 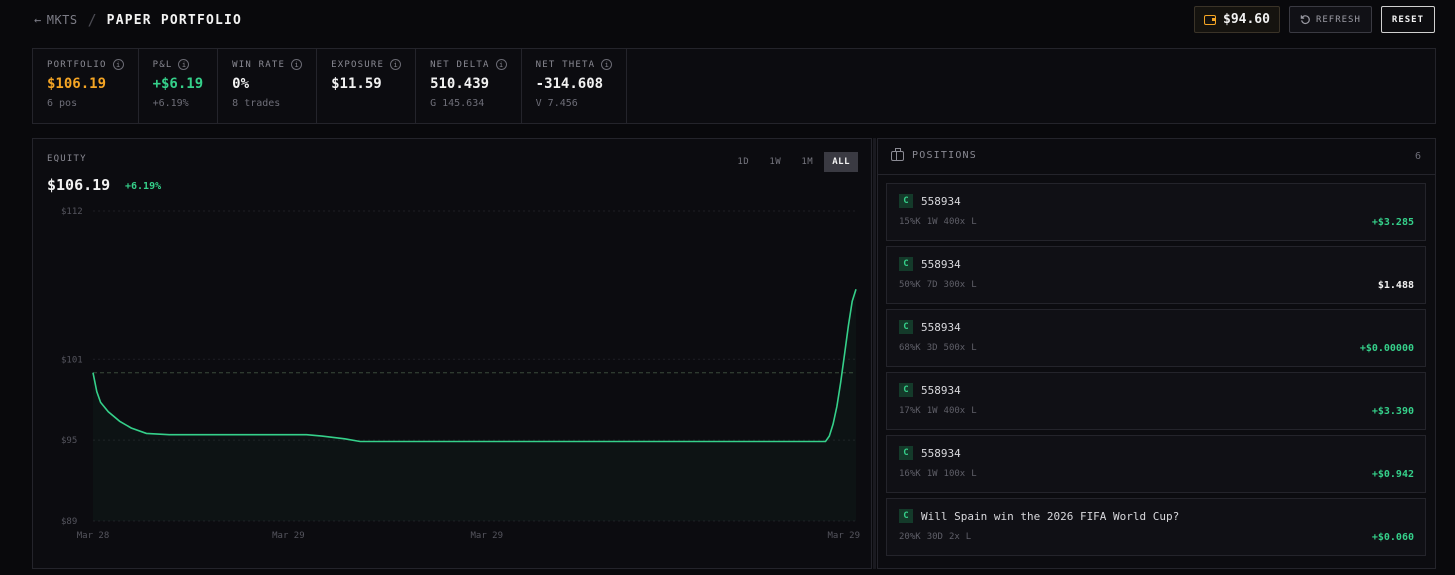 I want to click on position-meta-item: 2x, so click(x=954, y=537).